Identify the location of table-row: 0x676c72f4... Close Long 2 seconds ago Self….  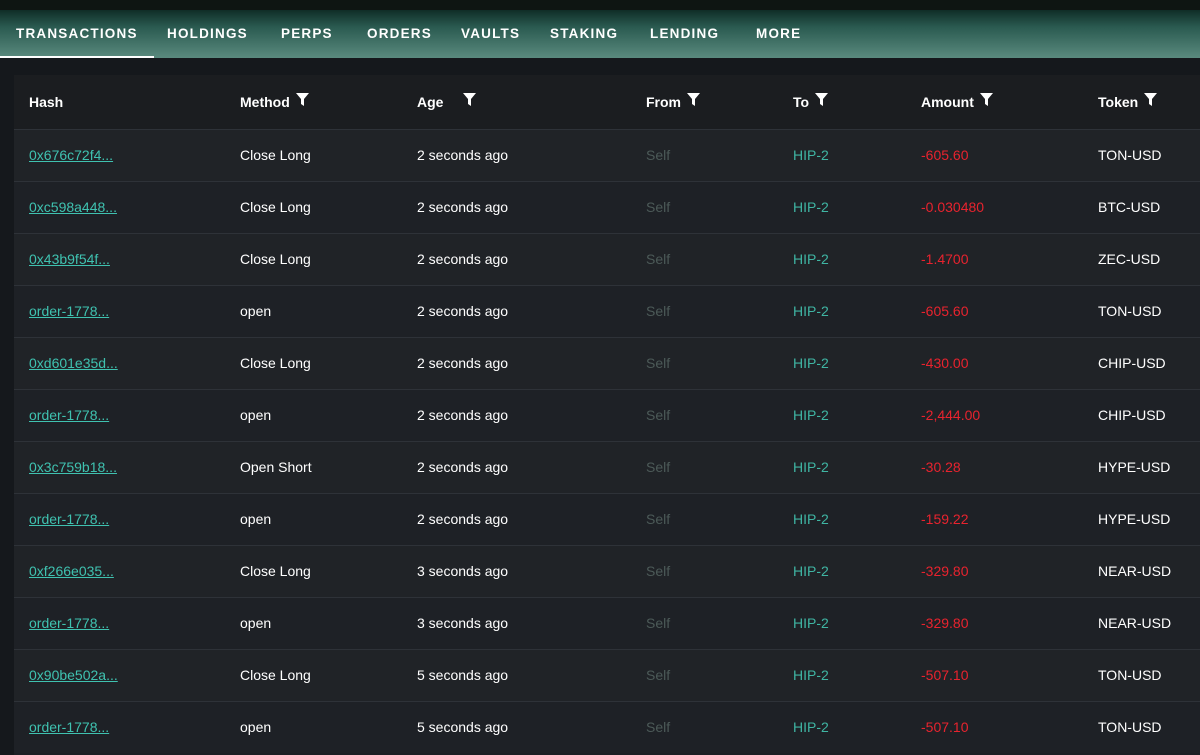
(607, 155).